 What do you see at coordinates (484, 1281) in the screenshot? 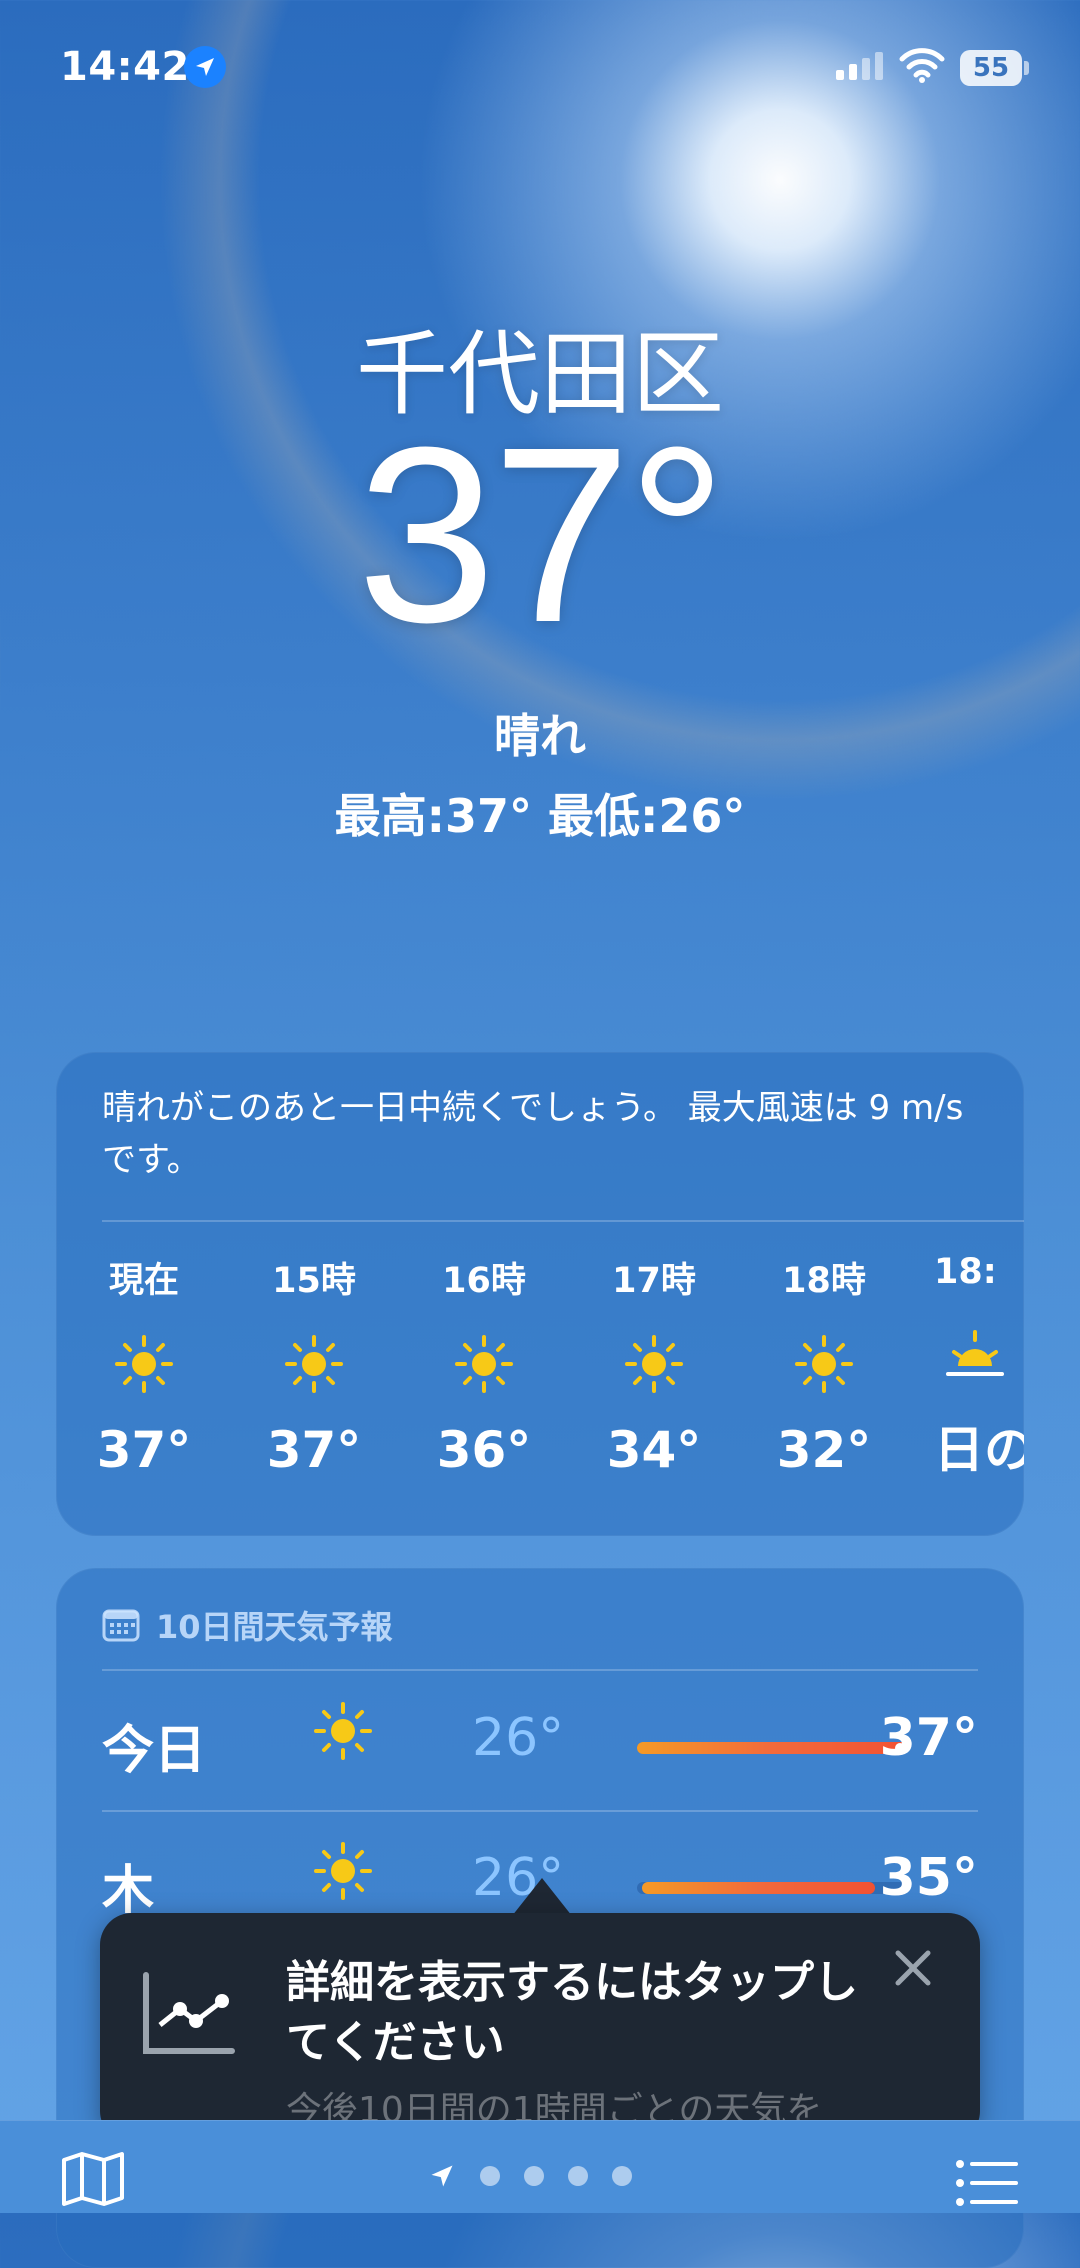
I see `hour-label: 16時` at bounding box center [484, 1281].